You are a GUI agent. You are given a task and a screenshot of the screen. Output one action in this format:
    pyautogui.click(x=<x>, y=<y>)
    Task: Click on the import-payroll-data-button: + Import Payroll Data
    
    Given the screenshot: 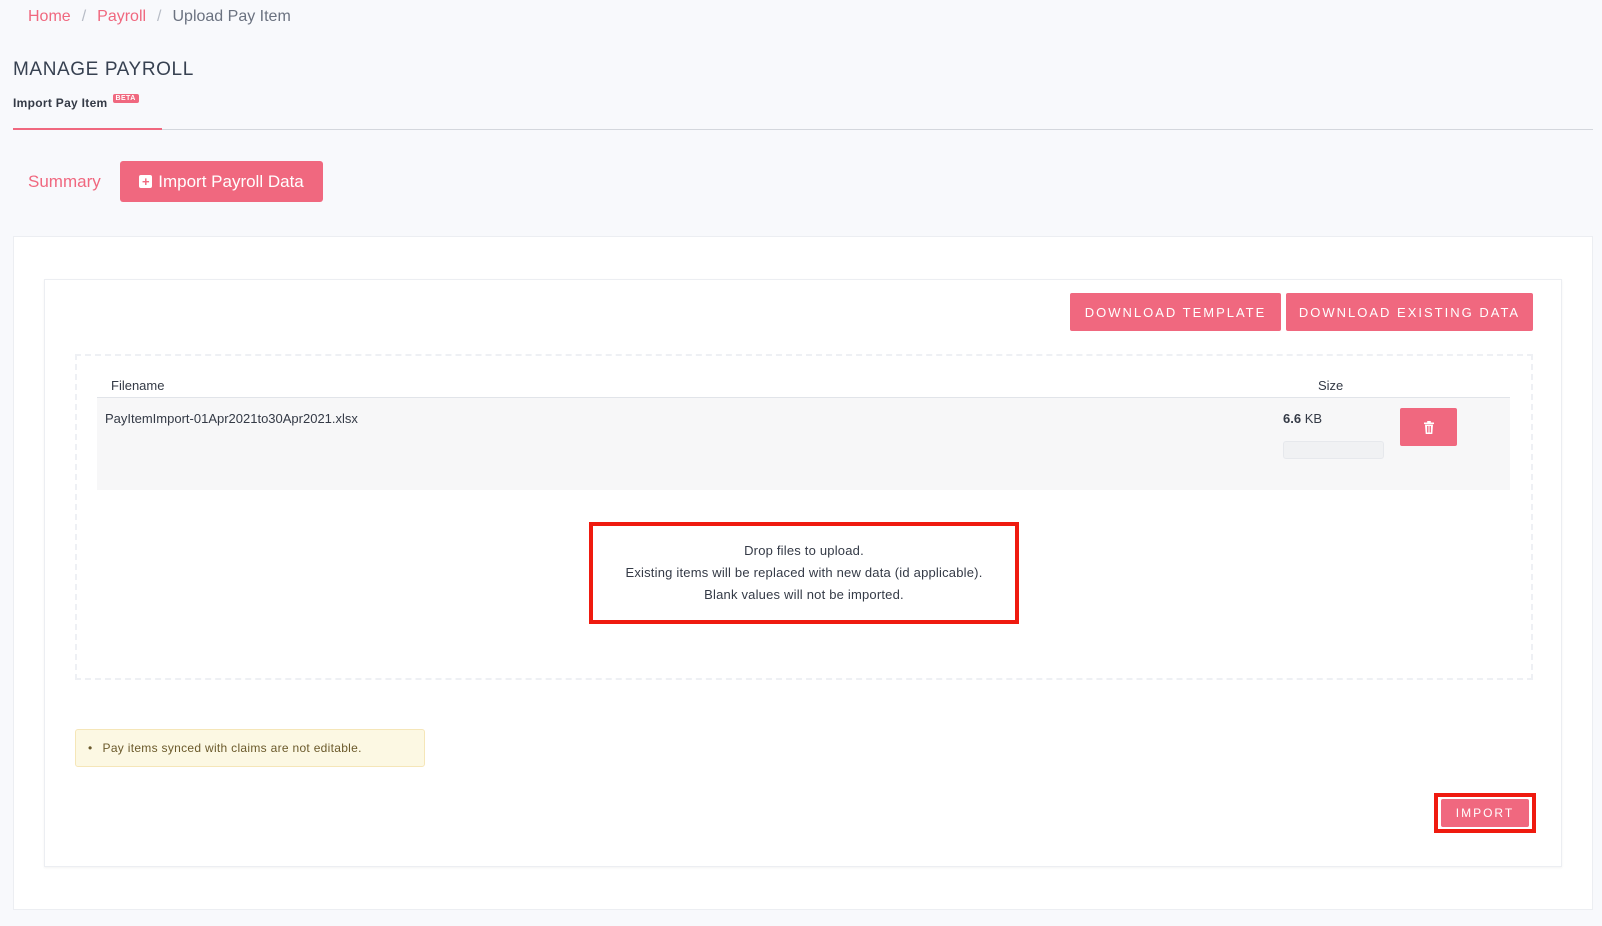 What is the action you would take?
    pyautogui.click(x=221, y=181)
    